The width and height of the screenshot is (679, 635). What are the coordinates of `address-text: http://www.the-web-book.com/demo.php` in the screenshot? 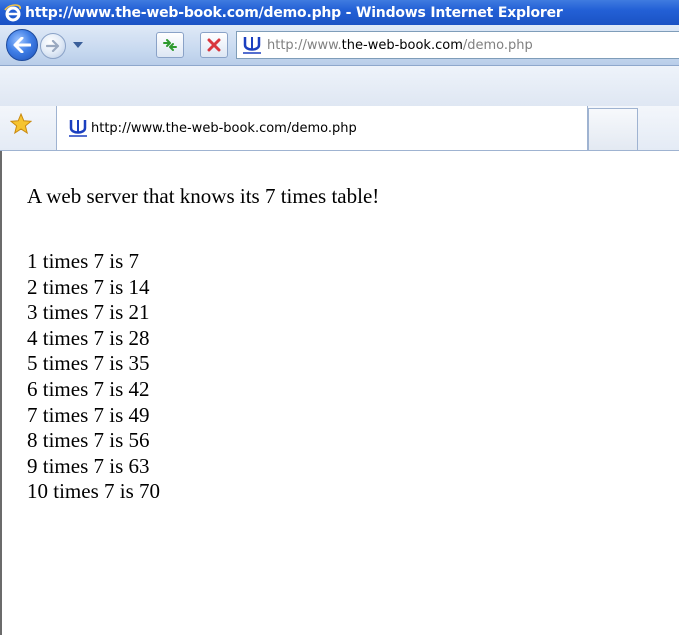 It's located at (400, 45).